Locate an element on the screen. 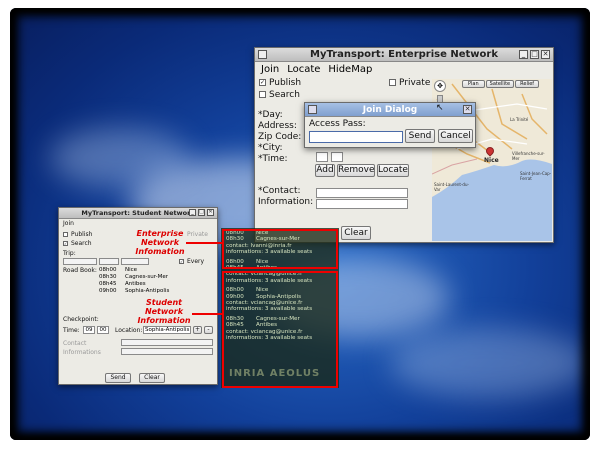  remove-checkpoint-button: - is located at coordinates (208, 330).